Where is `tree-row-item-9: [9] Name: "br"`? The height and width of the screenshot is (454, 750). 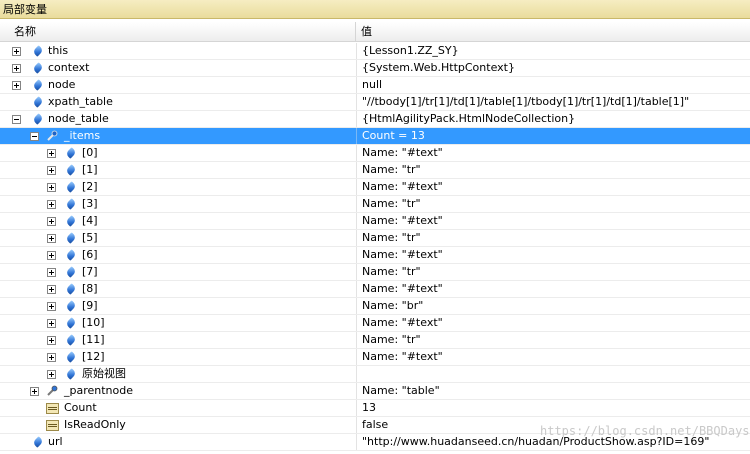
tree-row-item-9: [9] Name: "br" is located at coordinates (375, 306).